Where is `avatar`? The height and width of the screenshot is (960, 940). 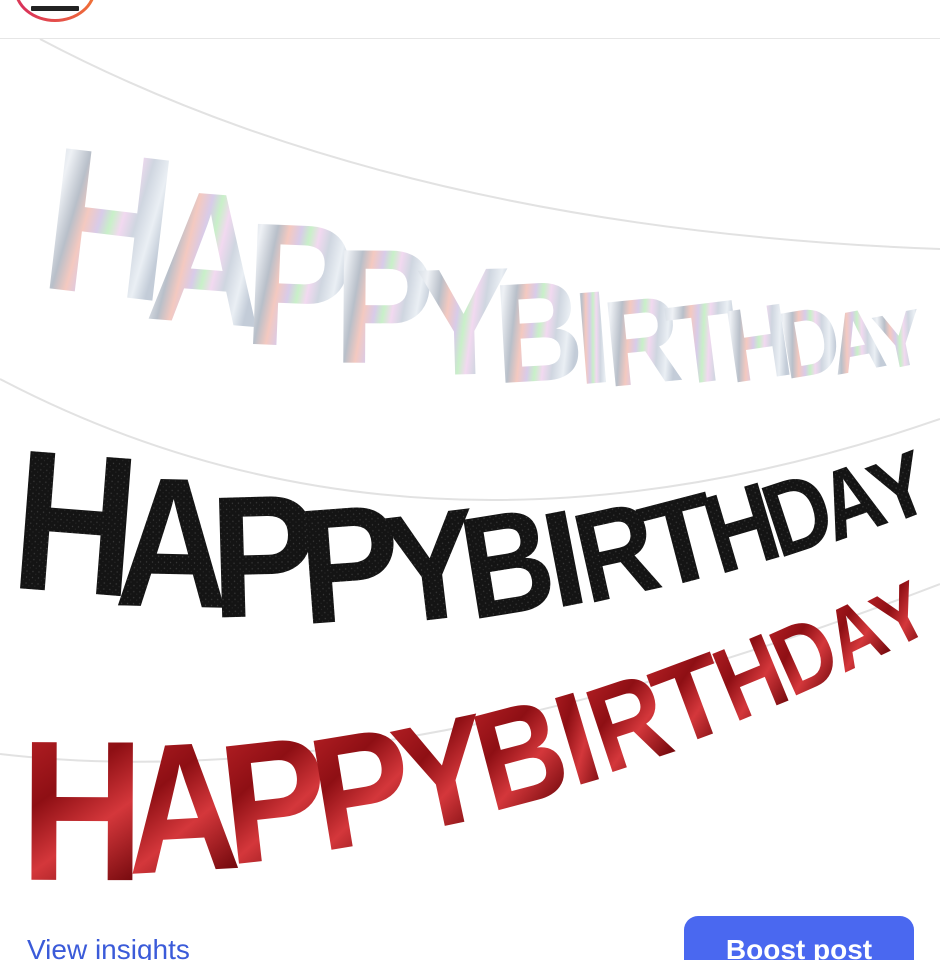
avatar is located at coordinates (55, 11).